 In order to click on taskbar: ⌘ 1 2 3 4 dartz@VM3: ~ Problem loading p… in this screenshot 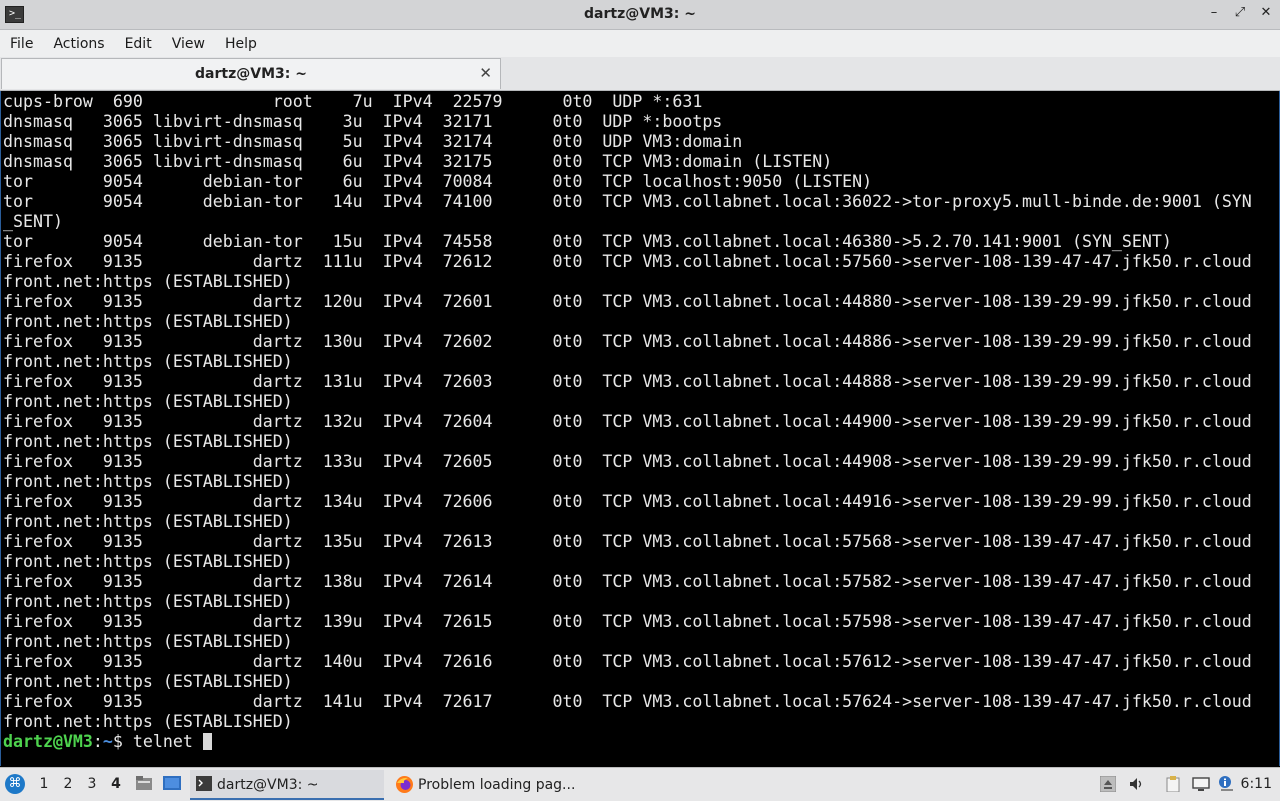, I will do `click(640, 784)`.